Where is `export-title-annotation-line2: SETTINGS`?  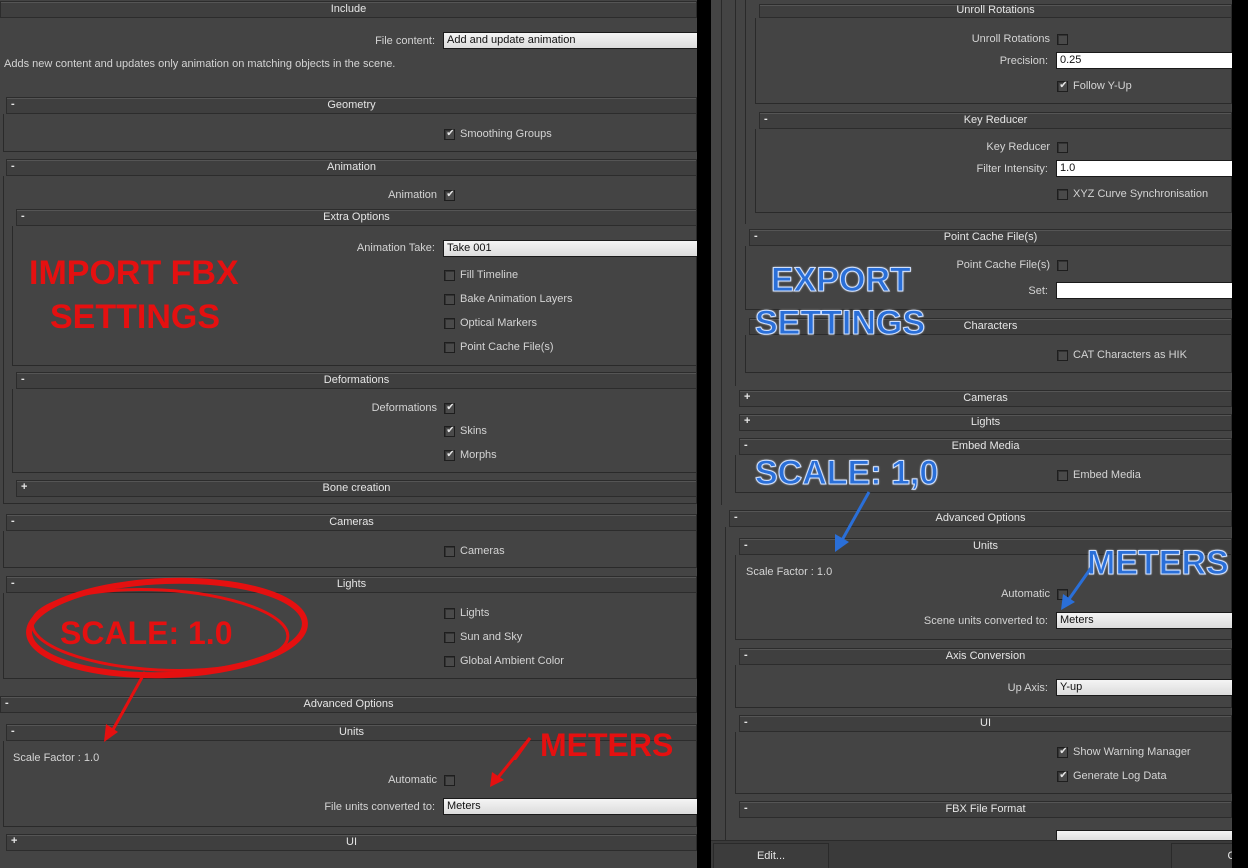
export-title-annotation-line2: SETTINGS is located at coordinates (840, 323).